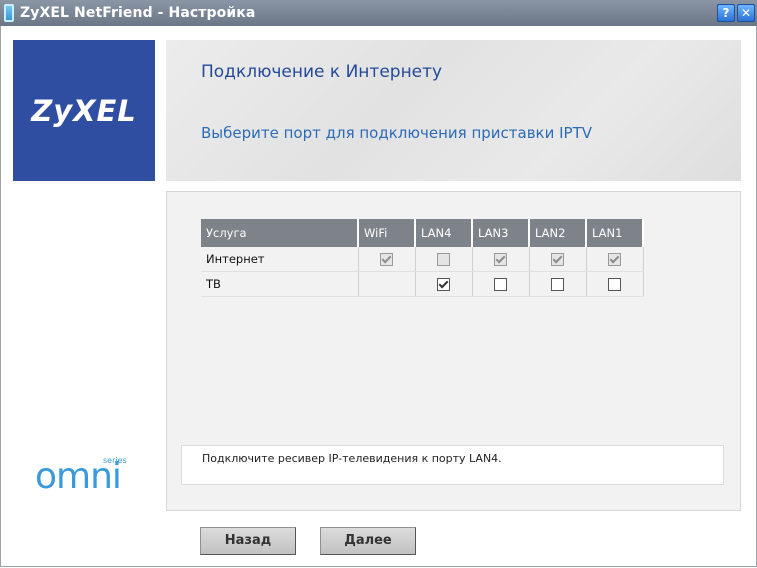 This screenshot has width=757, height=568. Describe the element at coordinates (443, 284) in the screenshot. I see `checkbox-tv-lan4` at that location.